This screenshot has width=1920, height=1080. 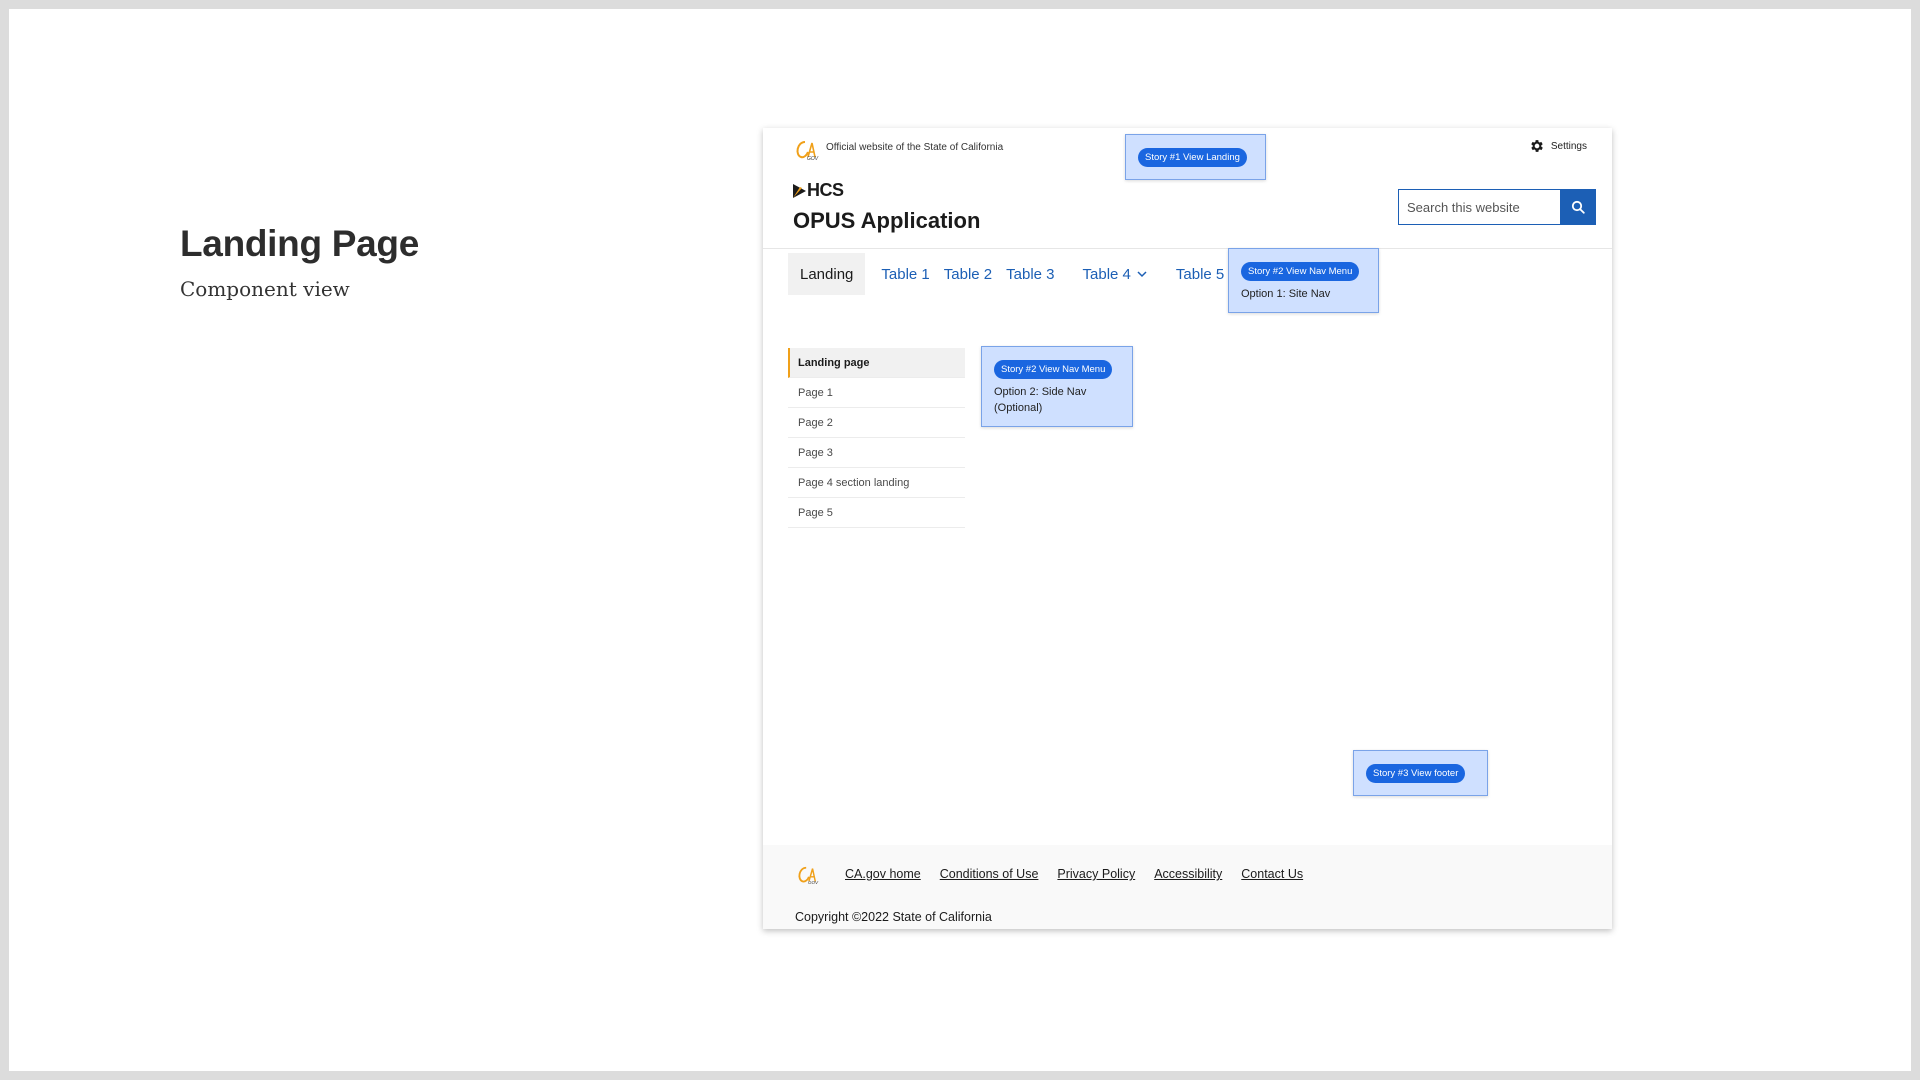 I want to click on dhcs-logo: HCS, so click(x=818, y=190).